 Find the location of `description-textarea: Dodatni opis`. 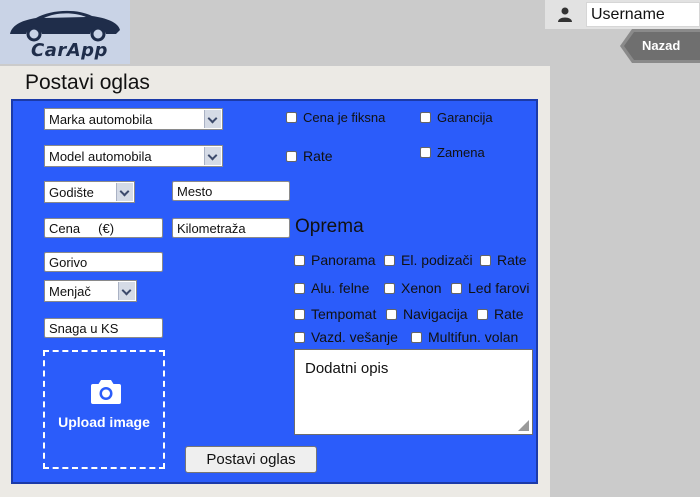

description-textarea: Dodatni opis is located at coordinates (413, 392).